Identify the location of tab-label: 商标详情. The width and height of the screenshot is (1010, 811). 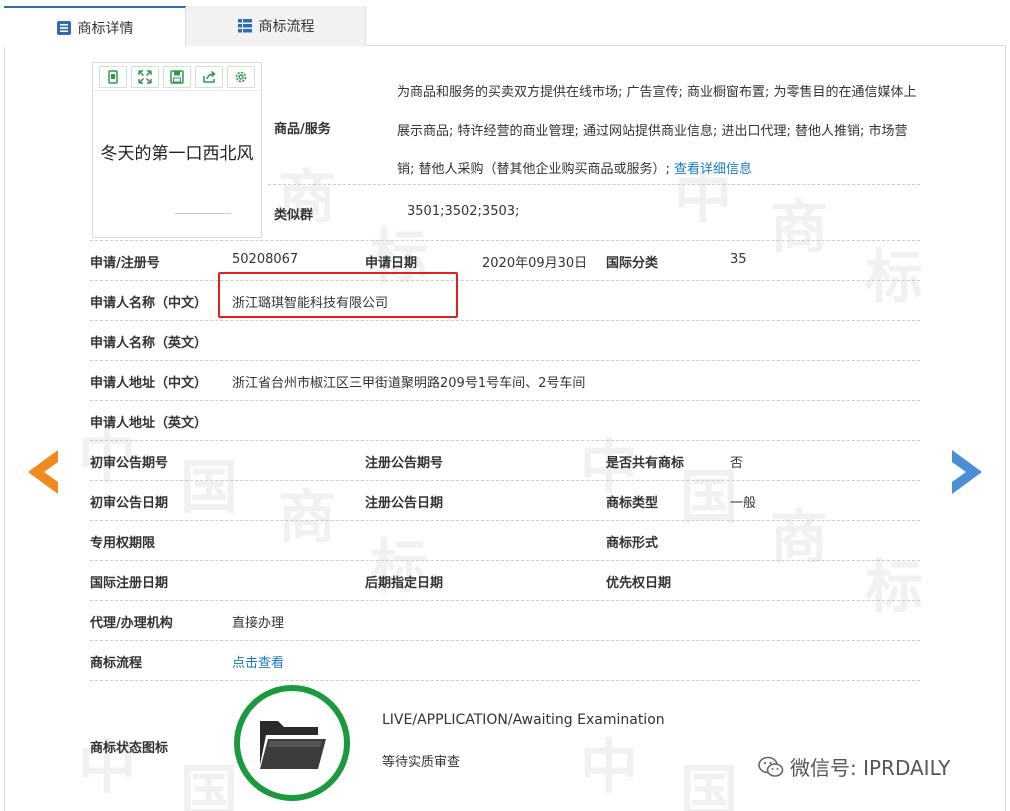
(105, 28).